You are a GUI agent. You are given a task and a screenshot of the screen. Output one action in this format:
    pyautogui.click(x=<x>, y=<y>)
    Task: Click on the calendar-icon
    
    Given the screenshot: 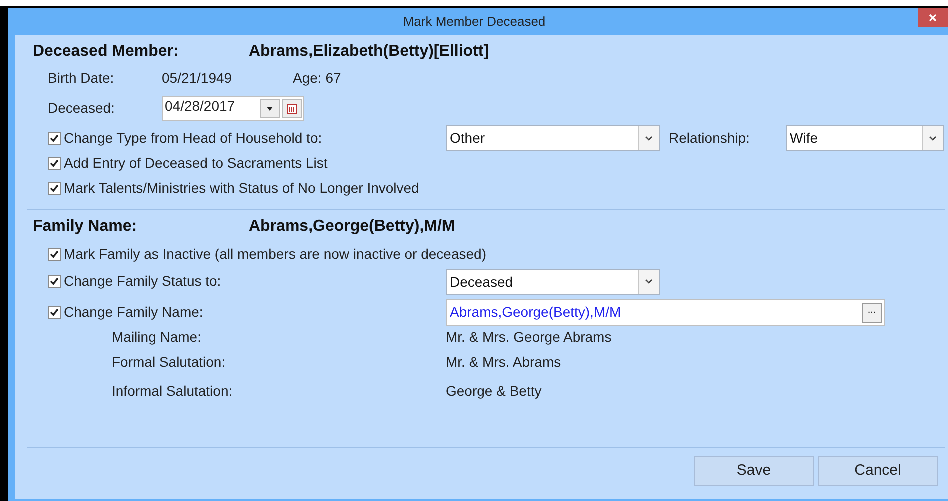 What is the action you would take?
    pyautogui.click(x=292, y=109)
    